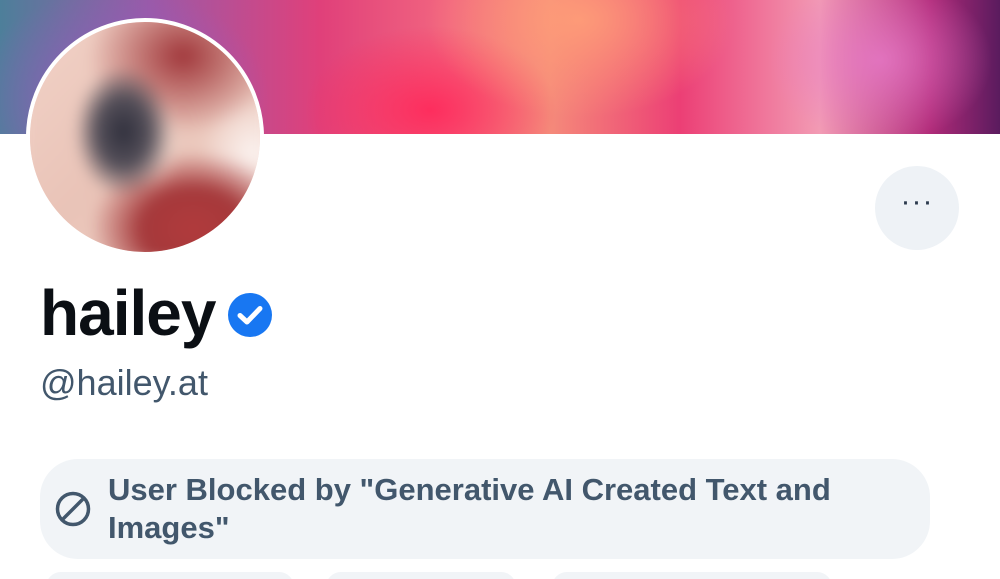 The width and height of the screenshot is (1000, 579). I want to click on avatar, so click(145, 137).